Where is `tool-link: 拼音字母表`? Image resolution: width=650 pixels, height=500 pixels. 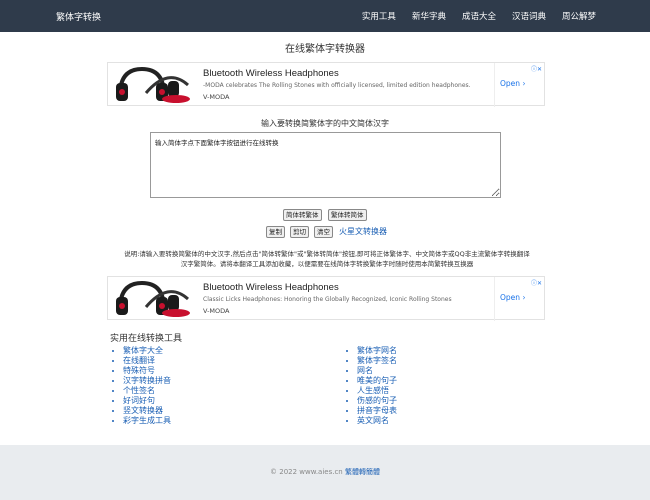 tool-link: 拼音字母表 is located at coordinates (377, 410).